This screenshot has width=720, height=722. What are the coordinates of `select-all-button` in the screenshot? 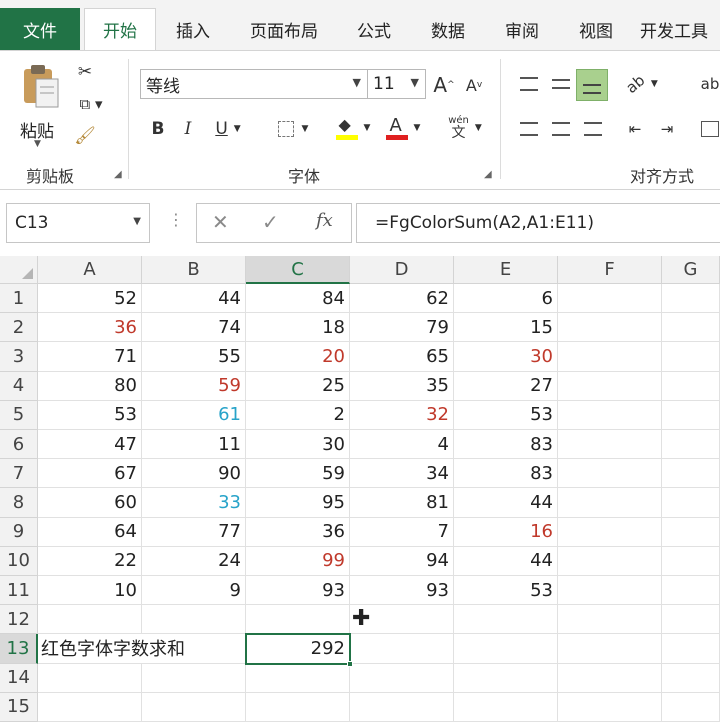 It's located at (19, 270).